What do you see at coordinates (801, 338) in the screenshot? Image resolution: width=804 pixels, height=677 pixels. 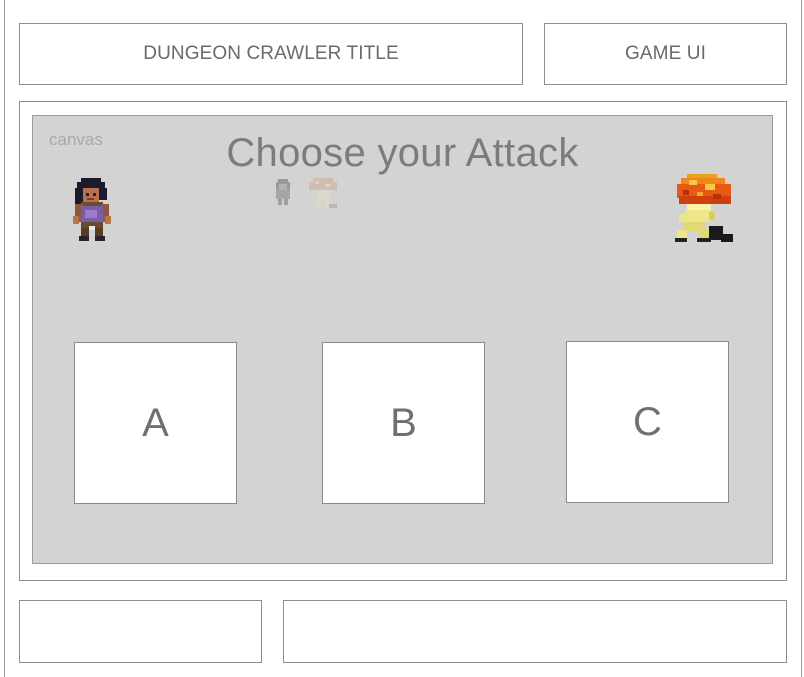 I see `frame-right-edge` at bounding box center [801, 338].